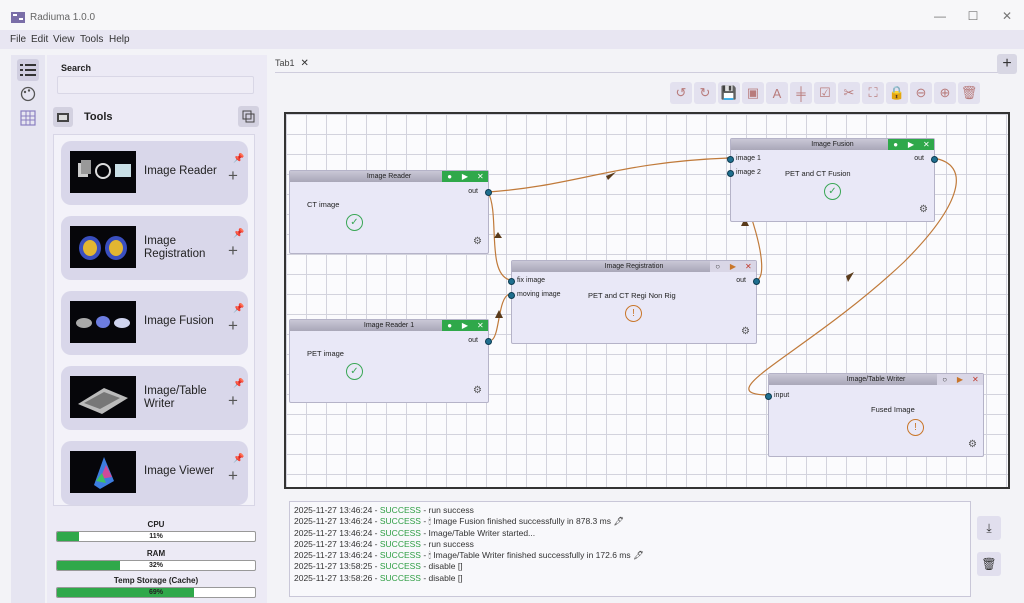 This screenshot has height=603, width=1024. Describe the element at coordinates (155, 85) in the screenshot. I see `search-input` at that location.